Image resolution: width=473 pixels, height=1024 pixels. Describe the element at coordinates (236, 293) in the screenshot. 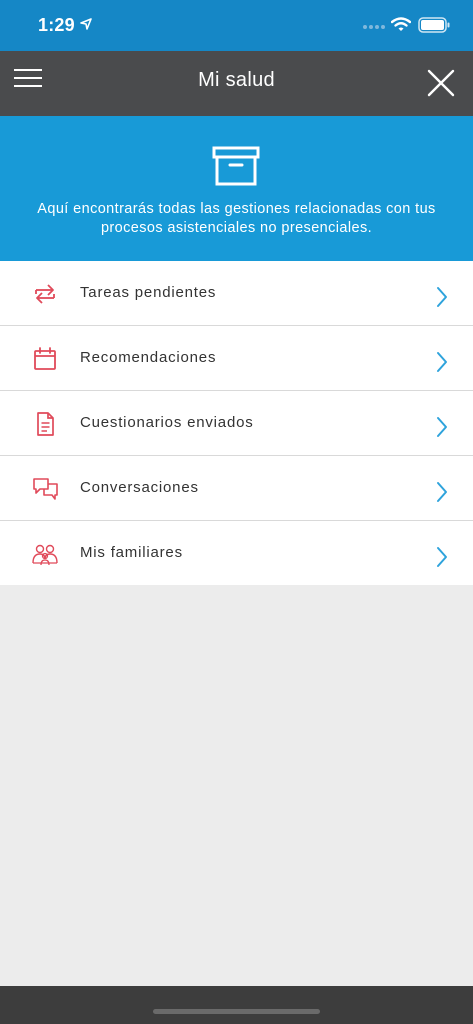

I see `list-item-tareas-pendientes: Tareas pendientes` at that location.